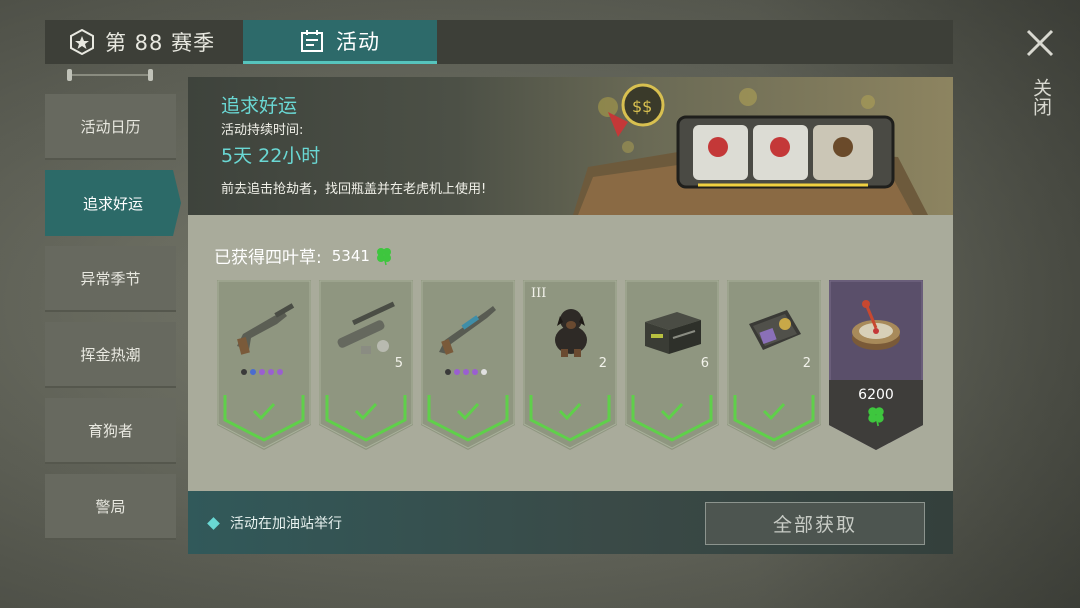 The width and height of the screenshot is (1080, 608). I want to click on sidebar-item-label: 追求好运, so click(112, 203).